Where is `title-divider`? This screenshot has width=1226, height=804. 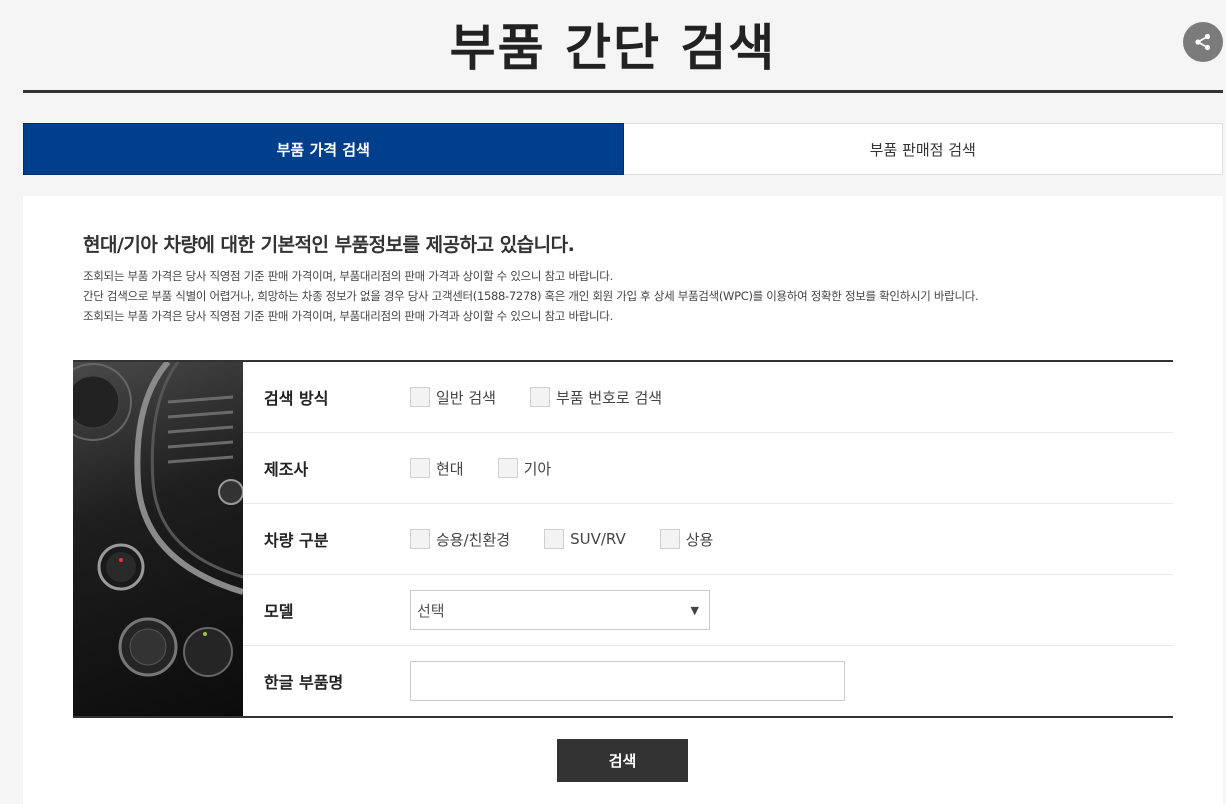
title-divider is located at coordinates (623, 91).